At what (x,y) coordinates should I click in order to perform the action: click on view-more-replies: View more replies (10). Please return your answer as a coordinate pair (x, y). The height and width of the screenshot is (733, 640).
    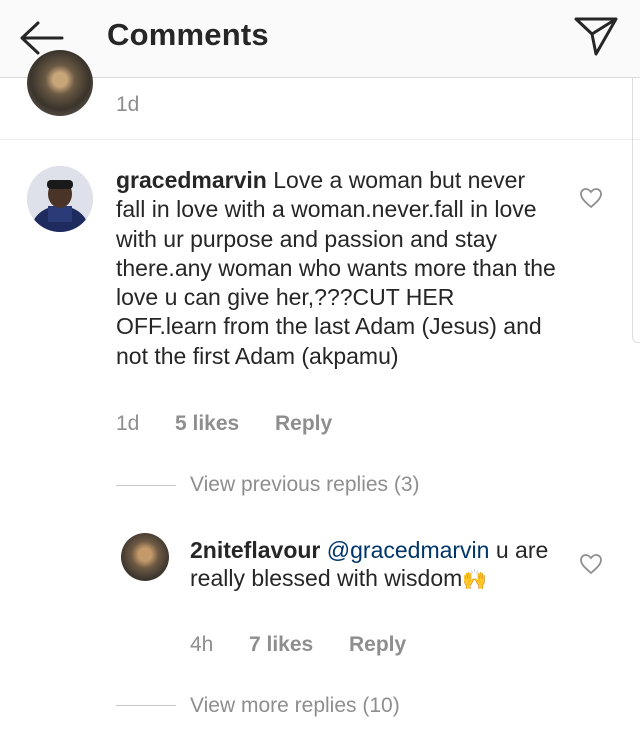
    Looking at the image, I should click on (295, 706).